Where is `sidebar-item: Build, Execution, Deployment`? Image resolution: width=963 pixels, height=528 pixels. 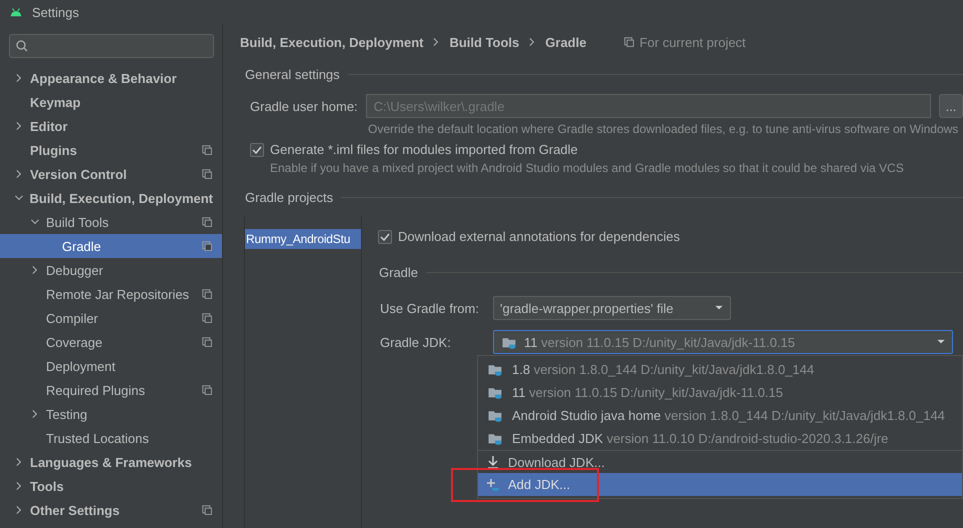
sidebar-item: Build, Execution, Deployment is located at coordinates (111, 198).